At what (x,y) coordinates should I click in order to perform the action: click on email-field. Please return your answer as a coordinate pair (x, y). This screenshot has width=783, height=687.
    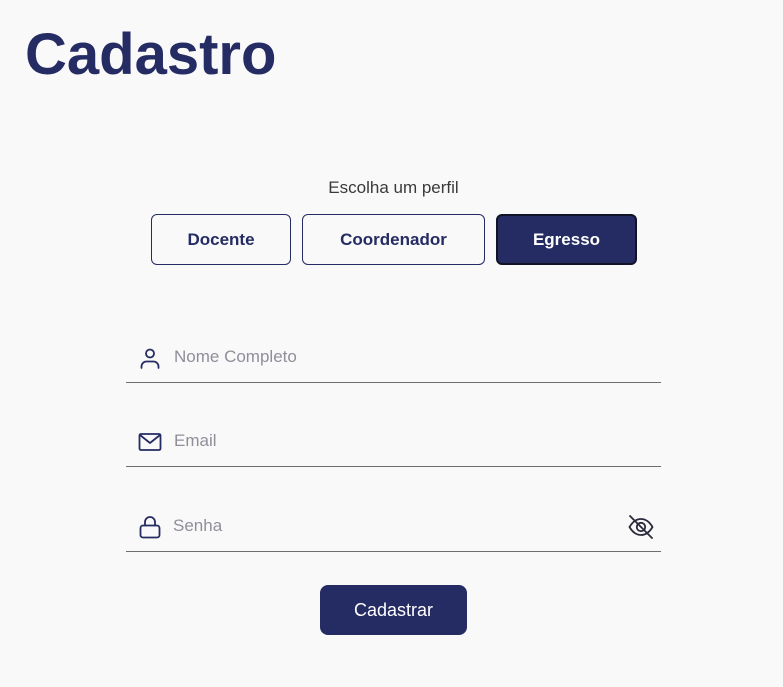
    Looking at the image, I should click on (393, 443).